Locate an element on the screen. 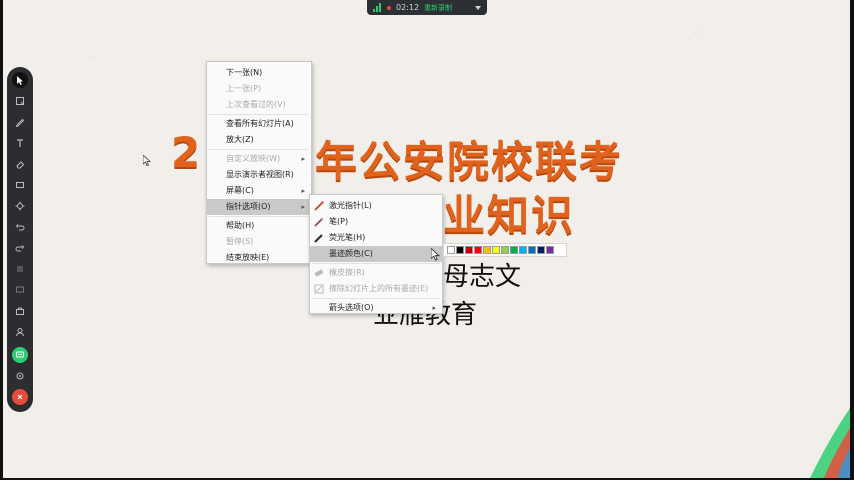 Image resolution: width=854 pixels, height=480 pixels. chevron-down-icon is located at coordinates (478, 7).